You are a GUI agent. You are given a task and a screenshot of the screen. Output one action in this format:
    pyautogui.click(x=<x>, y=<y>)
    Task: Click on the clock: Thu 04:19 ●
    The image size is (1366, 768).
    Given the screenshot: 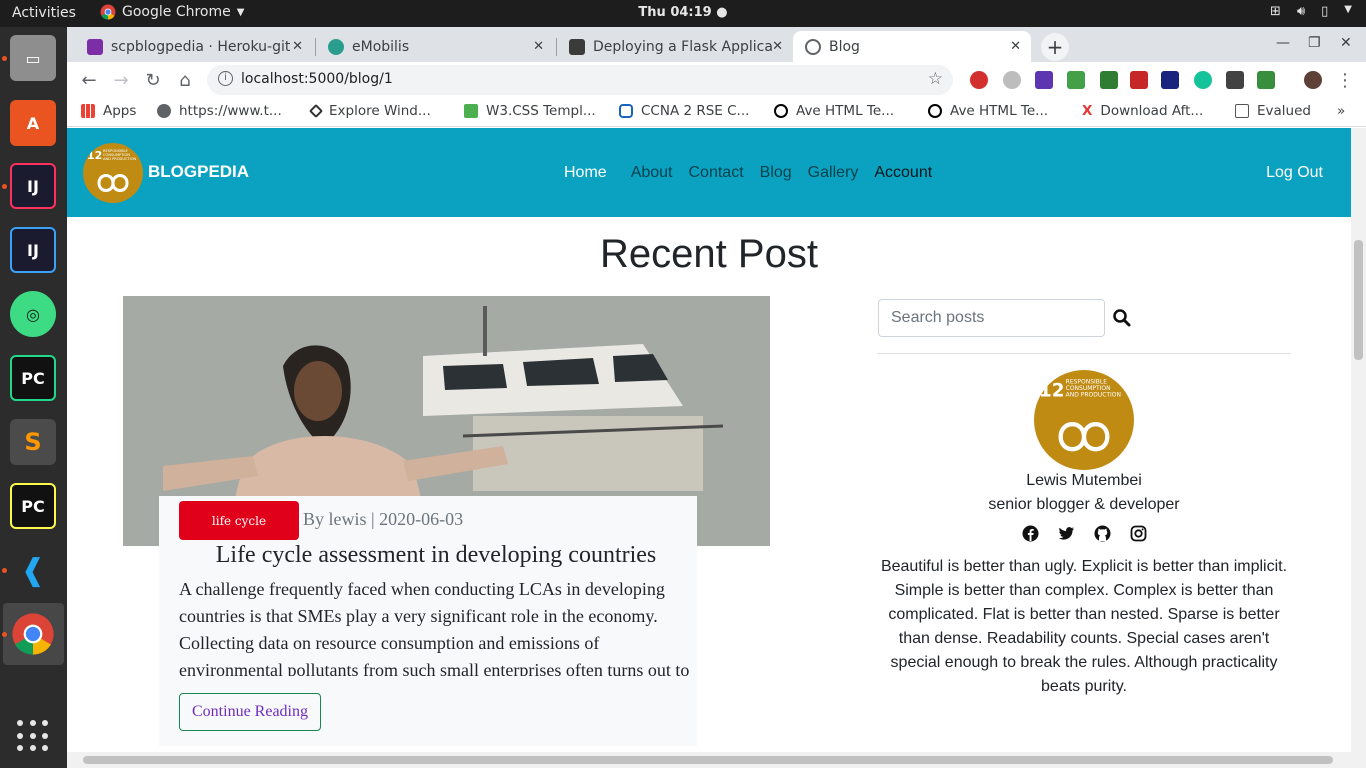 What is the action you would take?
    pyautogui.click(x=682, y=12)
    